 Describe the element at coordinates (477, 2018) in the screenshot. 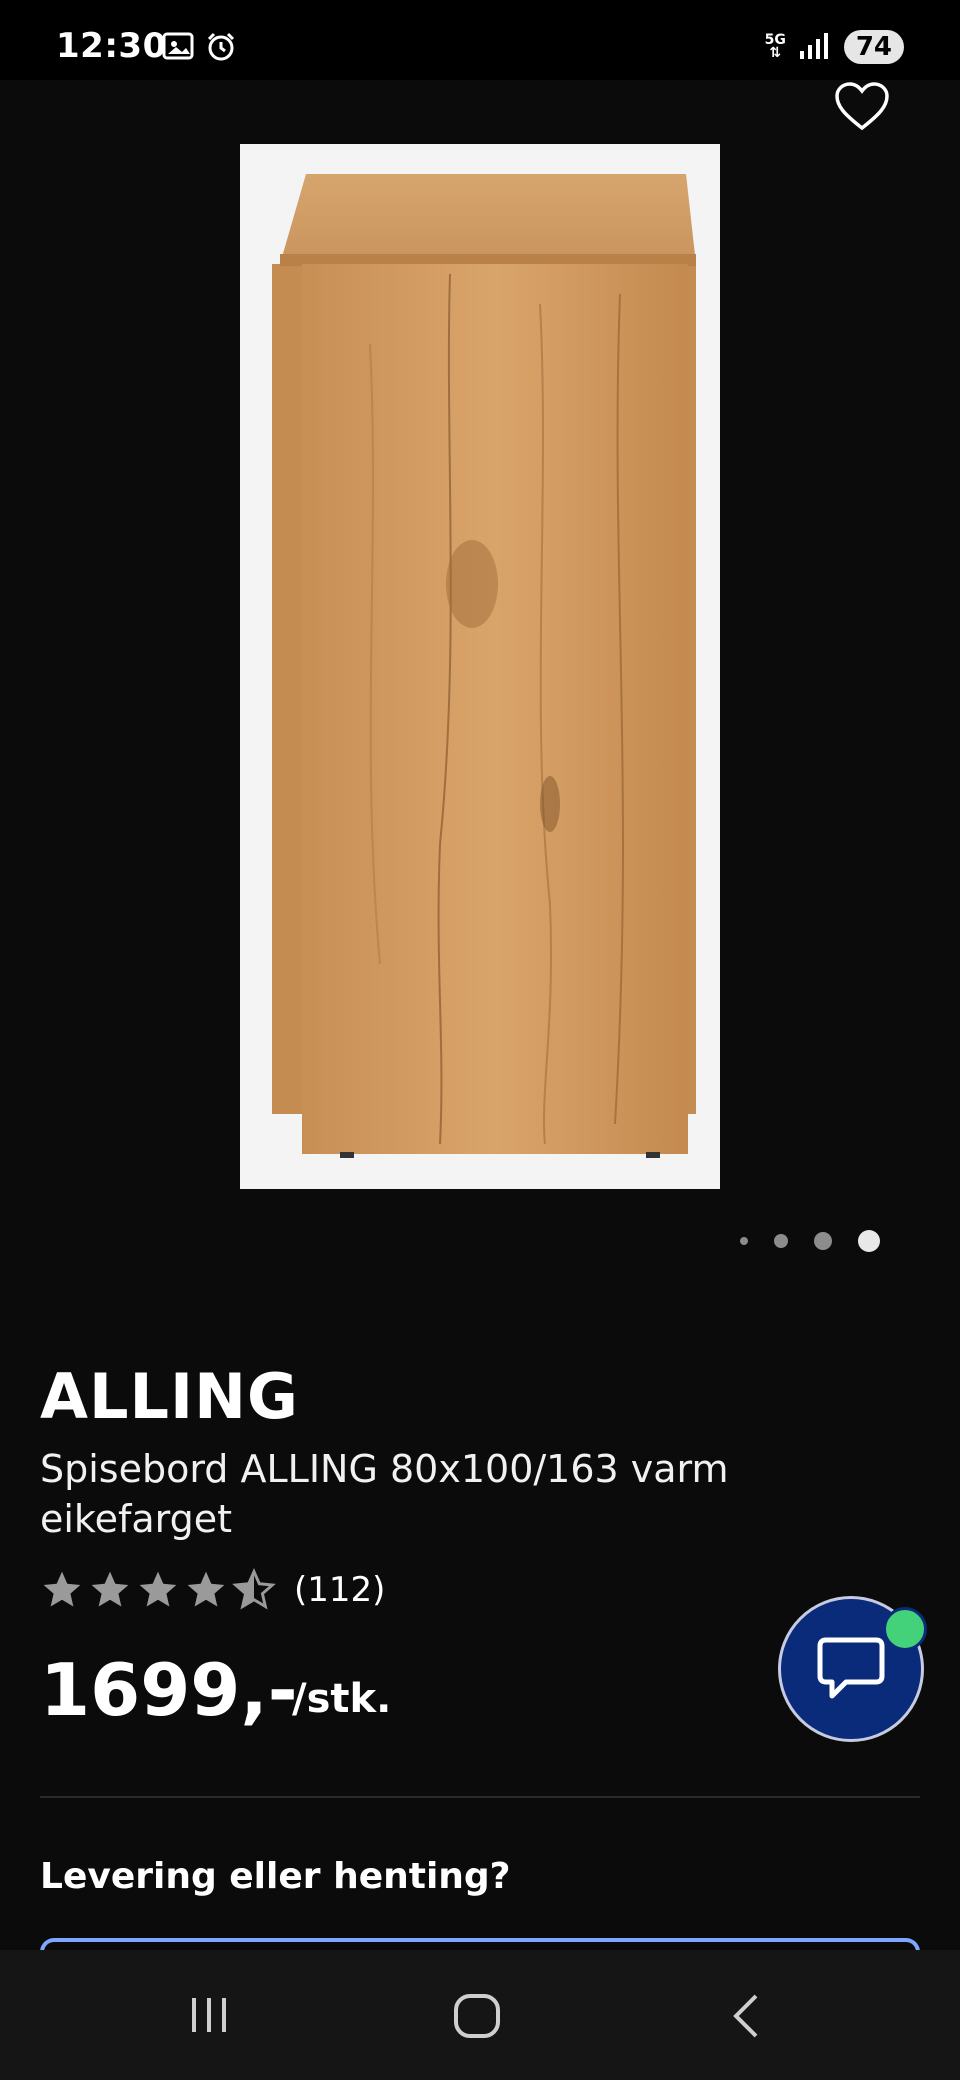

I see `home-icon` at that location.